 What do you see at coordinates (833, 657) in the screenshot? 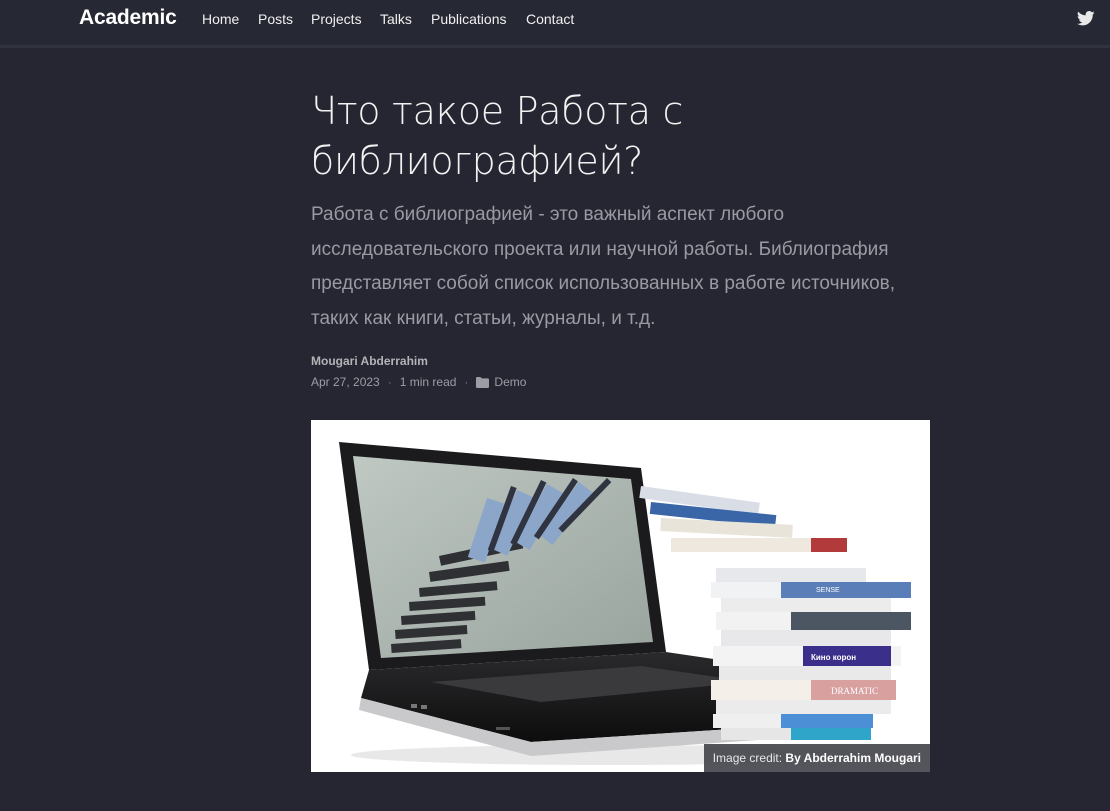
I see `book-spine-text: Кино корон` at bounding box center [833, 657].